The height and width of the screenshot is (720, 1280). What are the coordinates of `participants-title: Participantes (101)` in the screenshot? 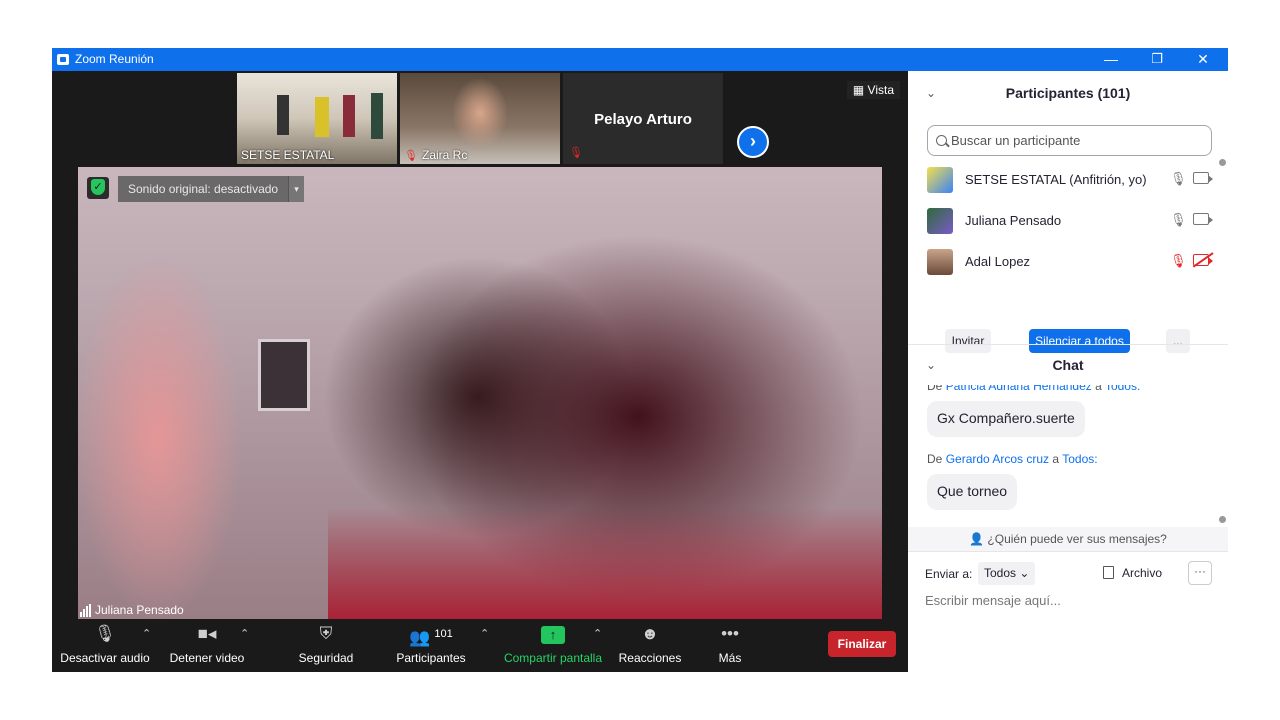 It's located at (1068, 93).